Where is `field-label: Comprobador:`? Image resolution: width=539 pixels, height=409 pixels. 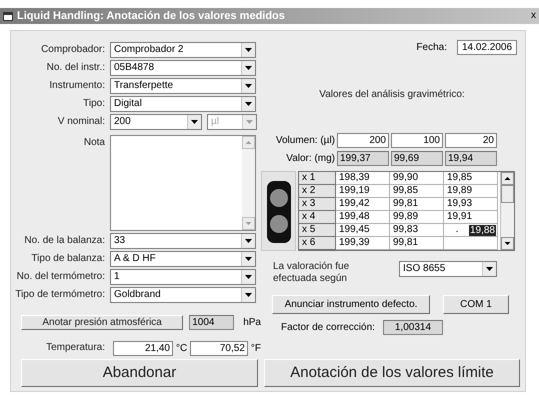
field-label: Comprobador: is located at coordinates (72, 50).